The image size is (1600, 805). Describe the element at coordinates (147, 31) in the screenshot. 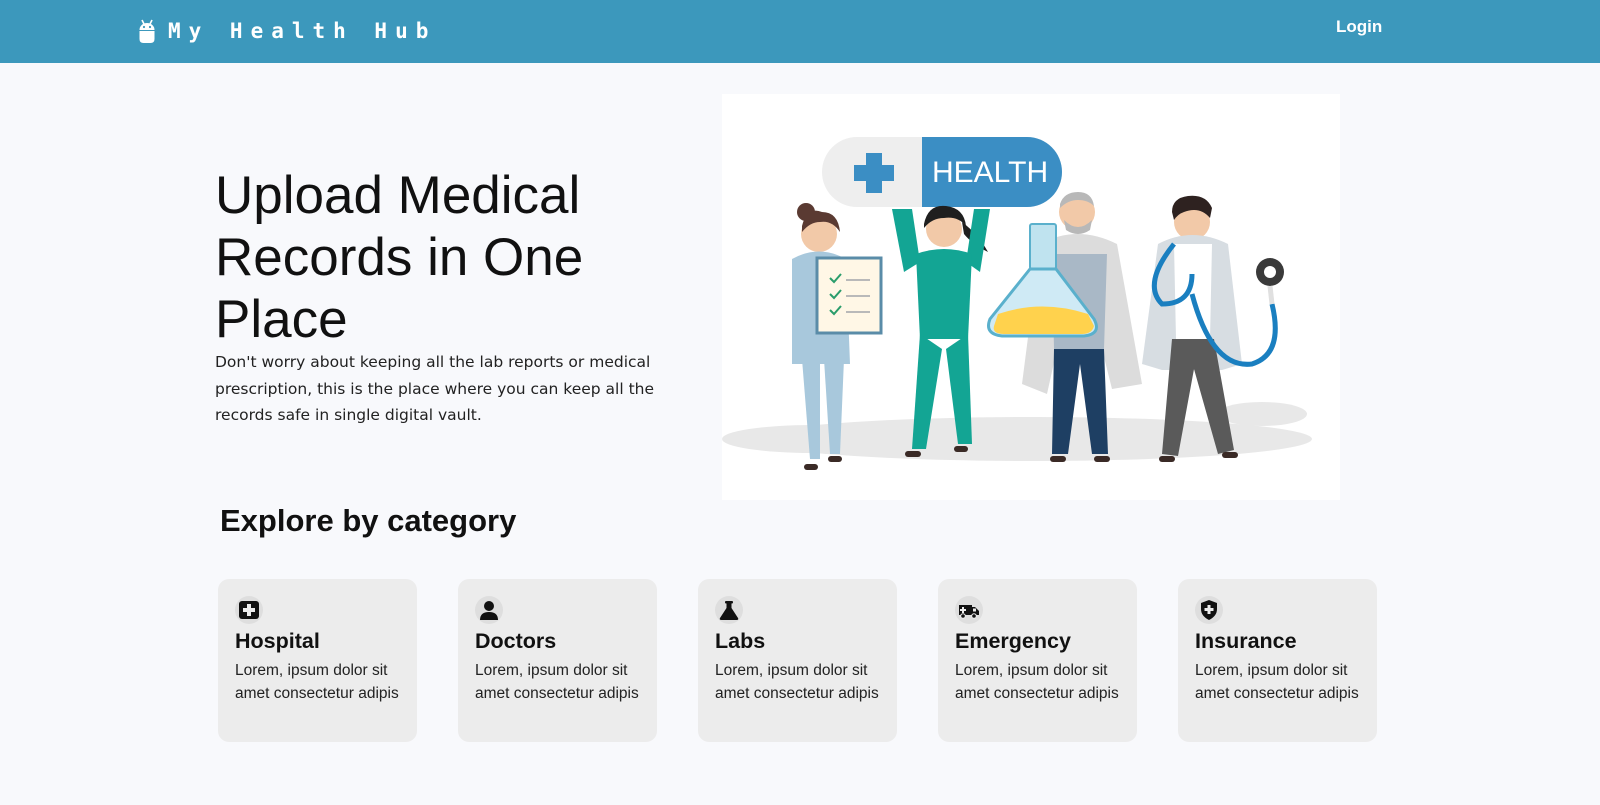

I see `android-icon` at that location.